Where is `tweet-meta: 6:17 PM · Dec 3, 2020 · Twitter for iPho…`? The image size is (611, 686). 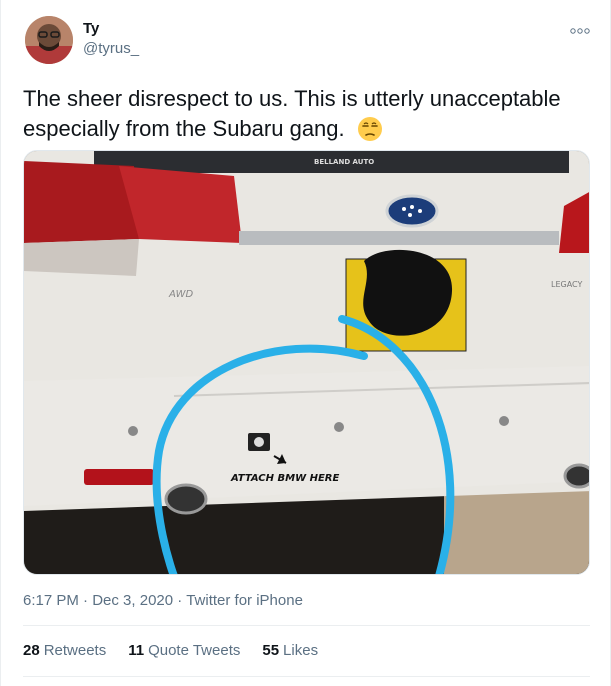
tweet-meta: 6:17 PM · Dec 3, 2020 · Twitter for iPho… is located at coordinates (163, 600).